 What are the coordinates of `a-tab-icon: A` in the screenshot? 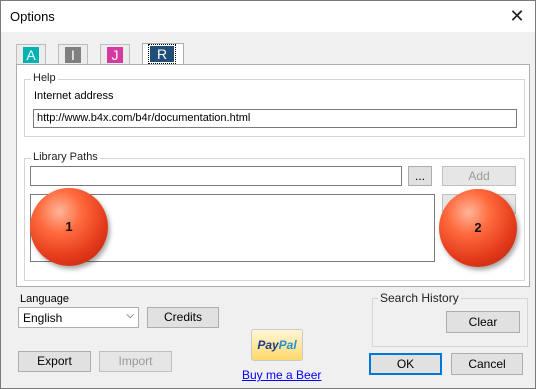 It's located at (31, 55).